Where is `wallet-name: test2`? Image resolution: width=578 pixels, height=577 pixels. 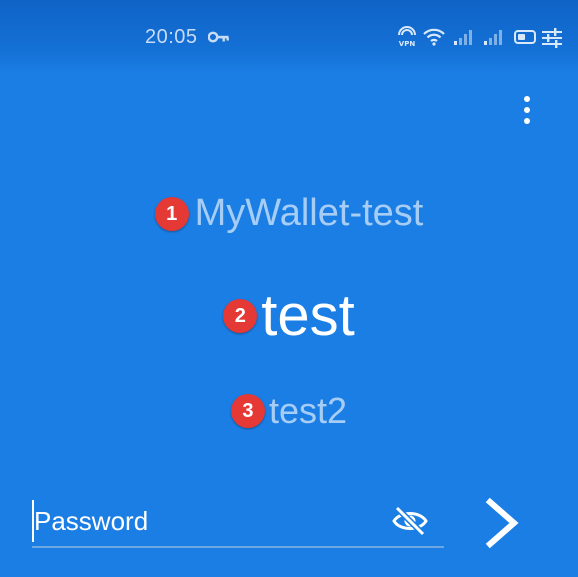
wallet-name: test2 is located at coordinates (308, 410).